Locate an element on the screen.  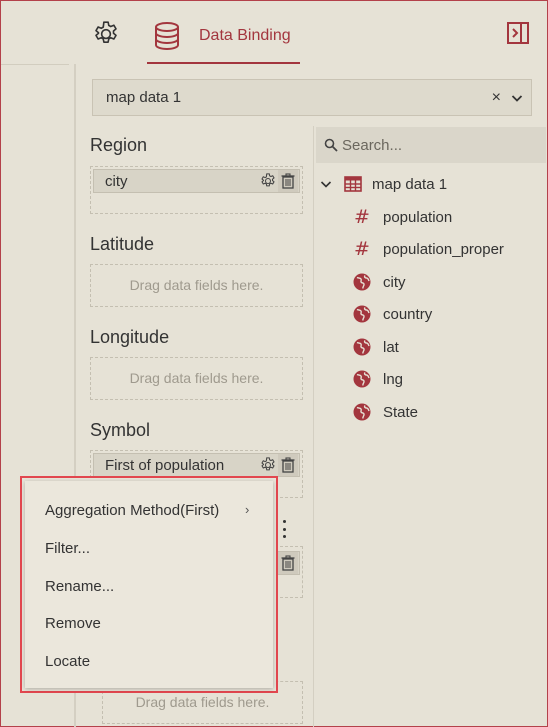
more-options-icon is located at coordinates (284, 529).